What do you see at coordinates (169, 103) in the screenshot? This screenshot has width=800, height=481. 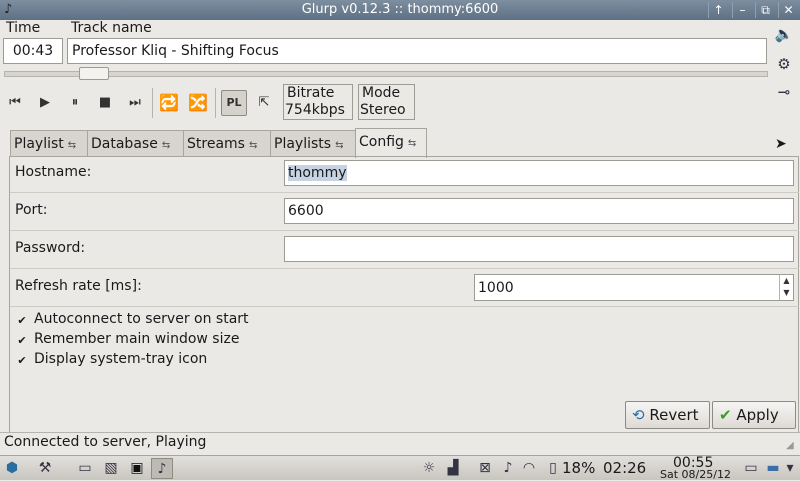 I see `repeat-icon: 🔁` at bounding box center [169, 103].